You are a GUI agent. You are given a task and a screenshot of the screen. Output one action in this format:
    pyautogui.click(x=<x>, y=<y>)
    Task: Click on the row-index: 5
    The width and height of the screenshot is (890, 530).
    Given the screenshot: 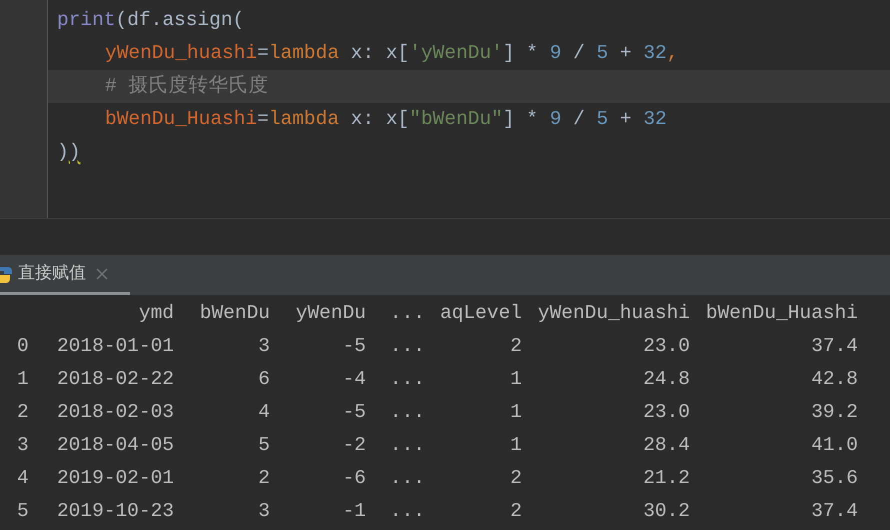 What is the action you would take?
    pyautogui.click(x=23, y=511)
    